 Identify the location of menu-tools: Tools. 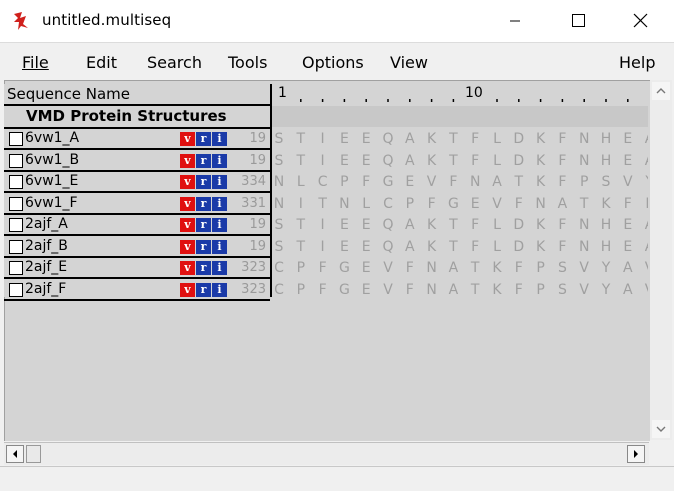
(247, 62).